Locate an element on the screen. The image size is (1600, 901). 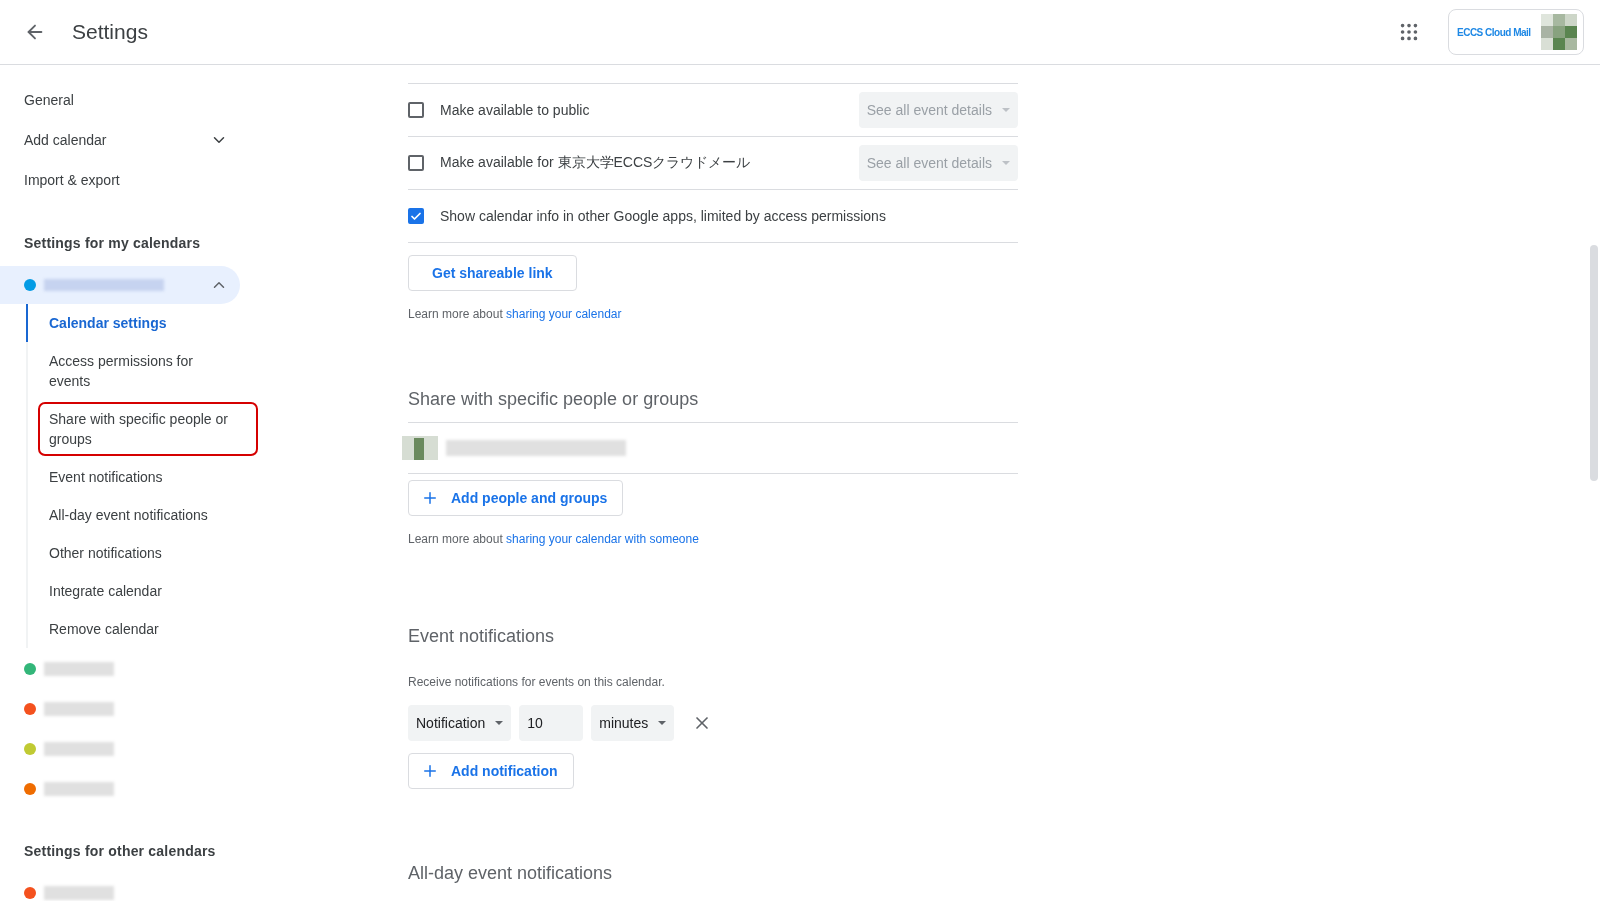
unit-dropdown: minutes is located at coordinates (633, 723).